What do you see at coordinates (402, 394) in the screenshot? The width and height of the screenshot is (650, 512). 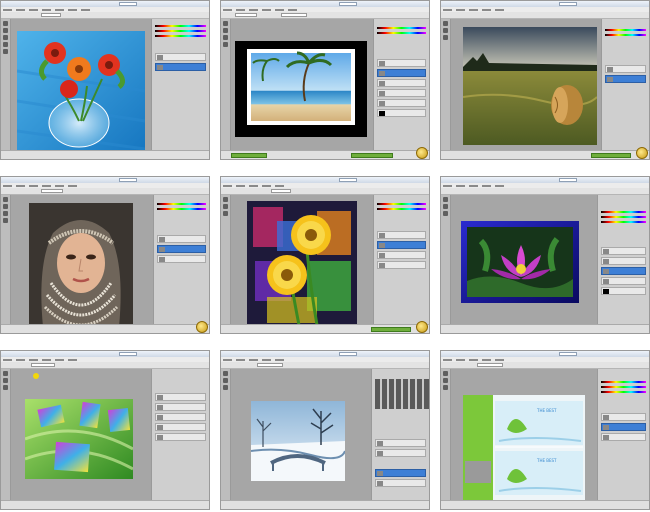 I see `swatch-grid` at bounding box center [402, 394].